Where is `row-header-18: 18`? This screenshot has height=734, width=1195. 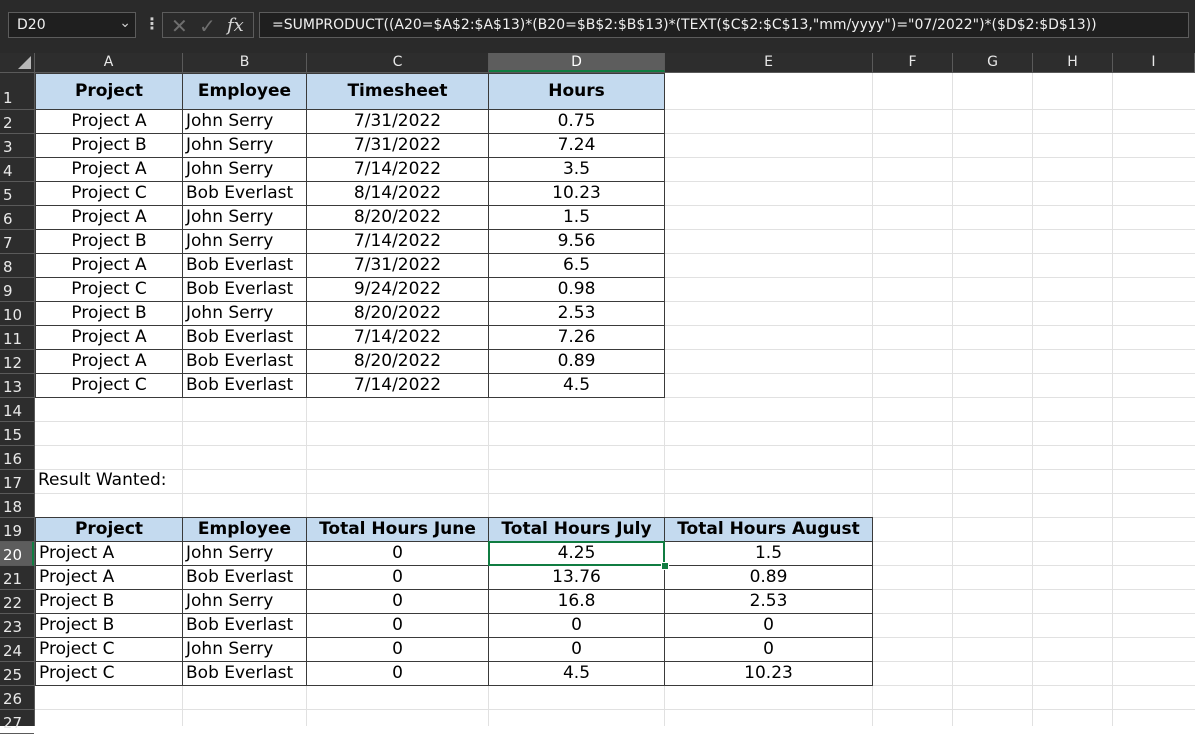 row-header-18: 18 is located at coordinates (17, 506).